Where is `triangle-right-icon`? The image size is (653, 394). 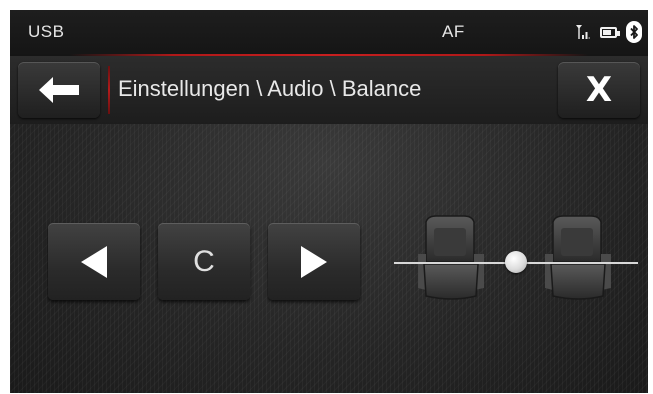 triangle-right-icon is located at coordinates (314, 261).